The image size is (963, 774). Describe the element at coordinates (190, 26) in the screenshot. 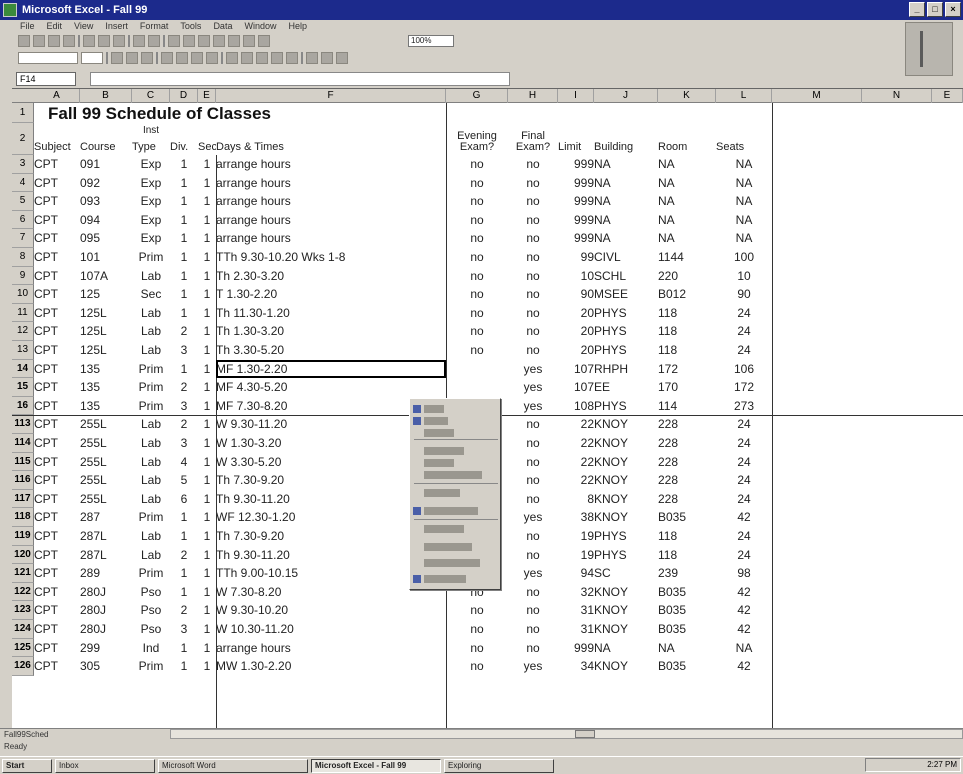

I see `menu-tools: Tools` at that location.